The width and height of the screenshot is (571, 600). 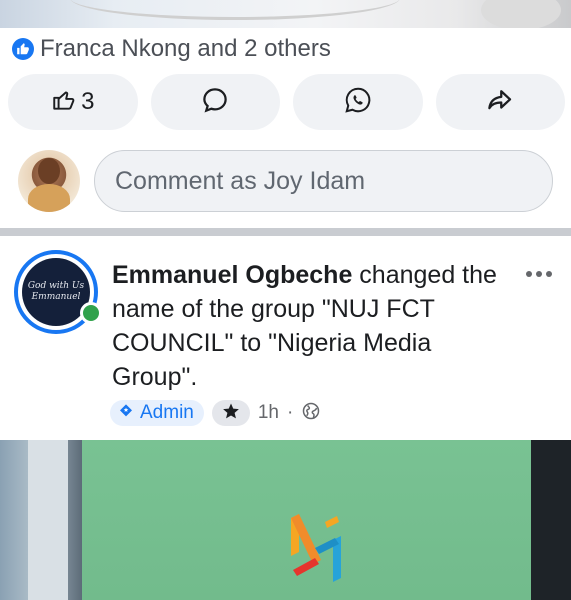 What do you see at coordinates (316, 548) in the screenshot?
I see `logo-mark` at bounding box center [316, 548].